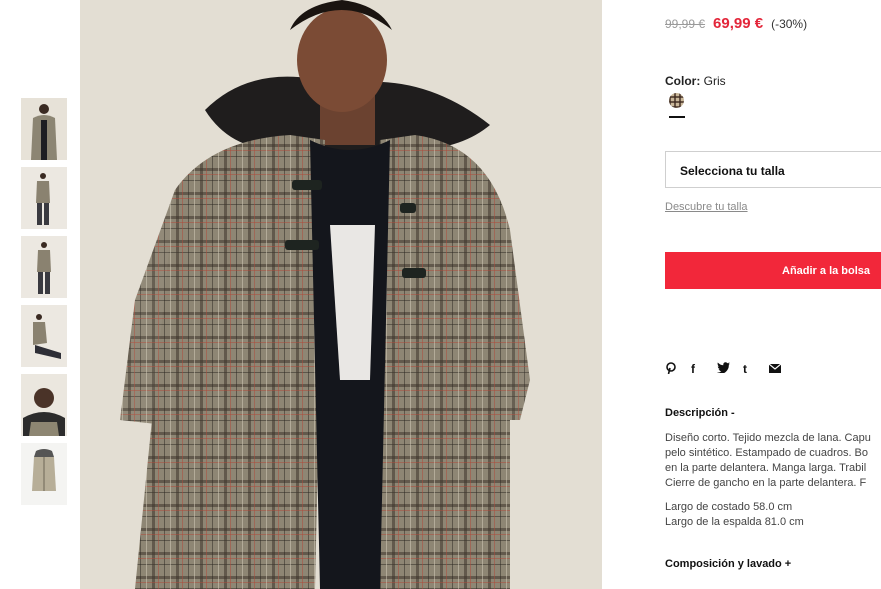  What do you see at coordinates (714, 81) in the screenshot?
I see `color-value: Gris` at bounding box center [714, 81].